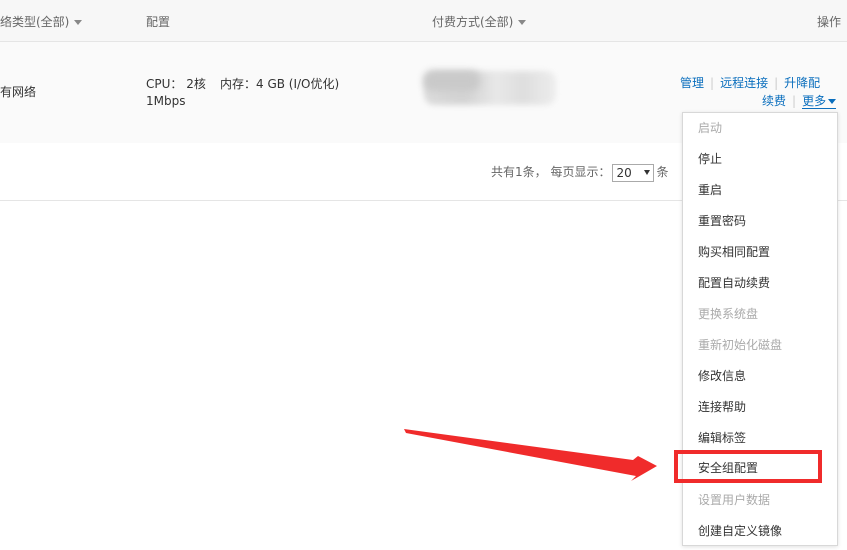  I want to click on pagination: 共有1条， 每页显示： 20 条, so click(580, 172).